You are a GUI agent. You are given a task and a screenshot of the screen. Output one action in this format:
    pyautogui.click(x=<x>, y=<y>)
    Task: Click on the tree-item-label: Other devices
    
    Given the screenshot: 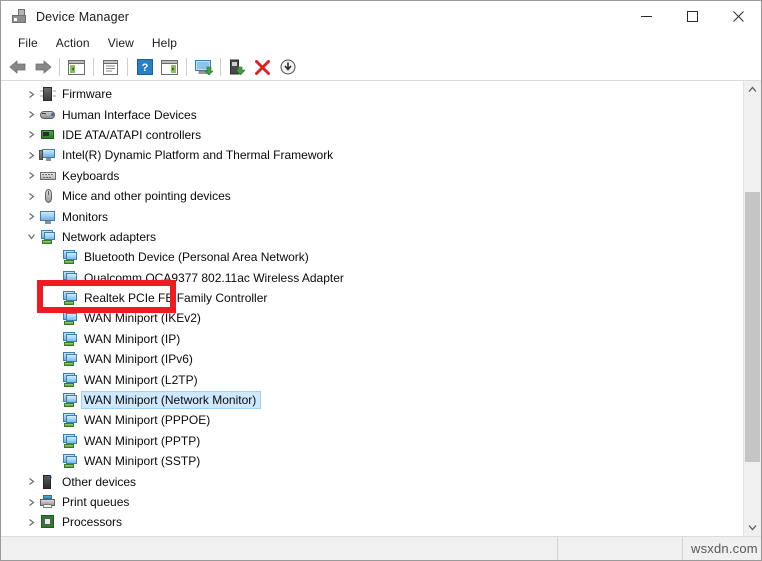 What is the action you would take?
    pyautogui.click(x=99, y=481)
    